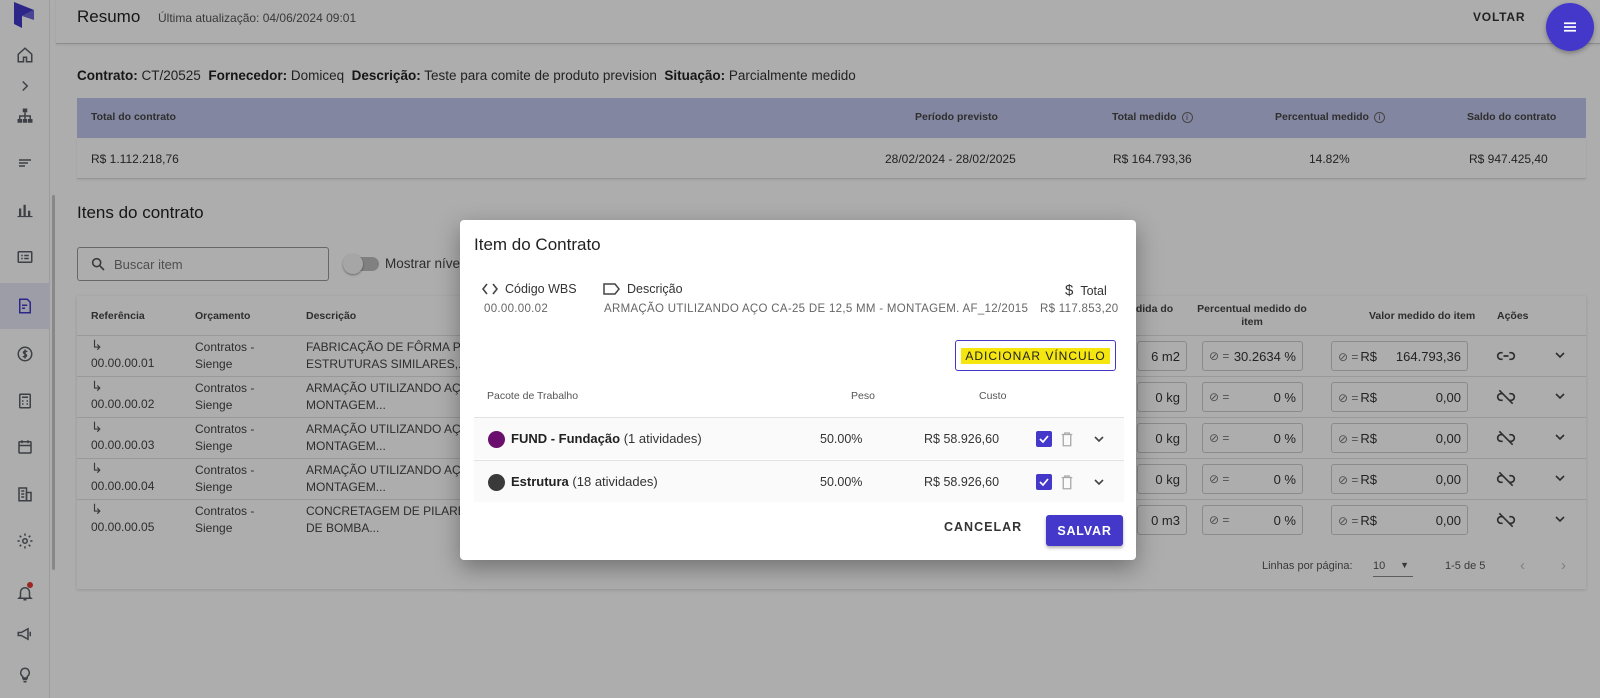 Image resolution: width=1600 pixels, height=698 pixels. Describe the element at coordinates (537, 244) in the screenshot. I see `modal-title: Item do Contrato` at that location.